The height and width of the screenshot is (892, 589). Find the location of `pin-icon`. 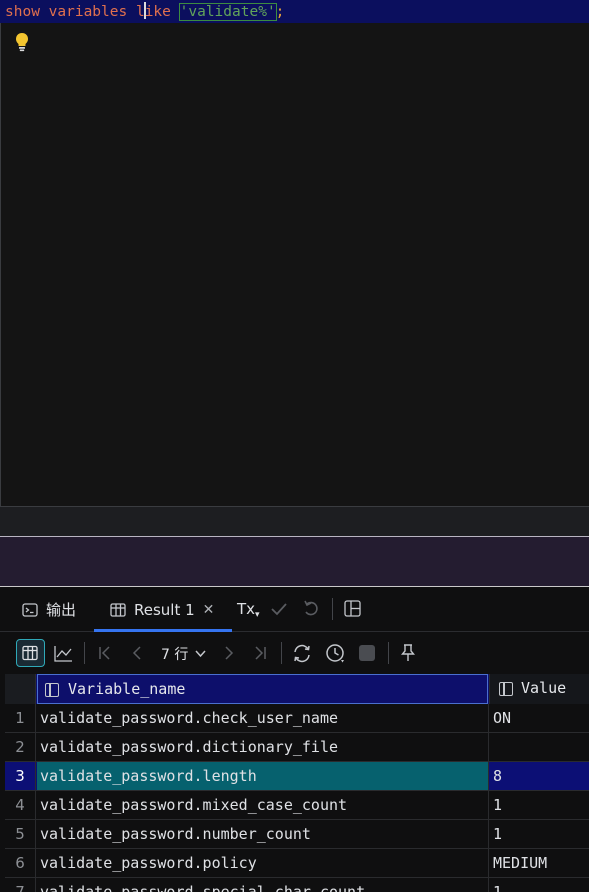

pin-icon is located at coordinates (408, 653).